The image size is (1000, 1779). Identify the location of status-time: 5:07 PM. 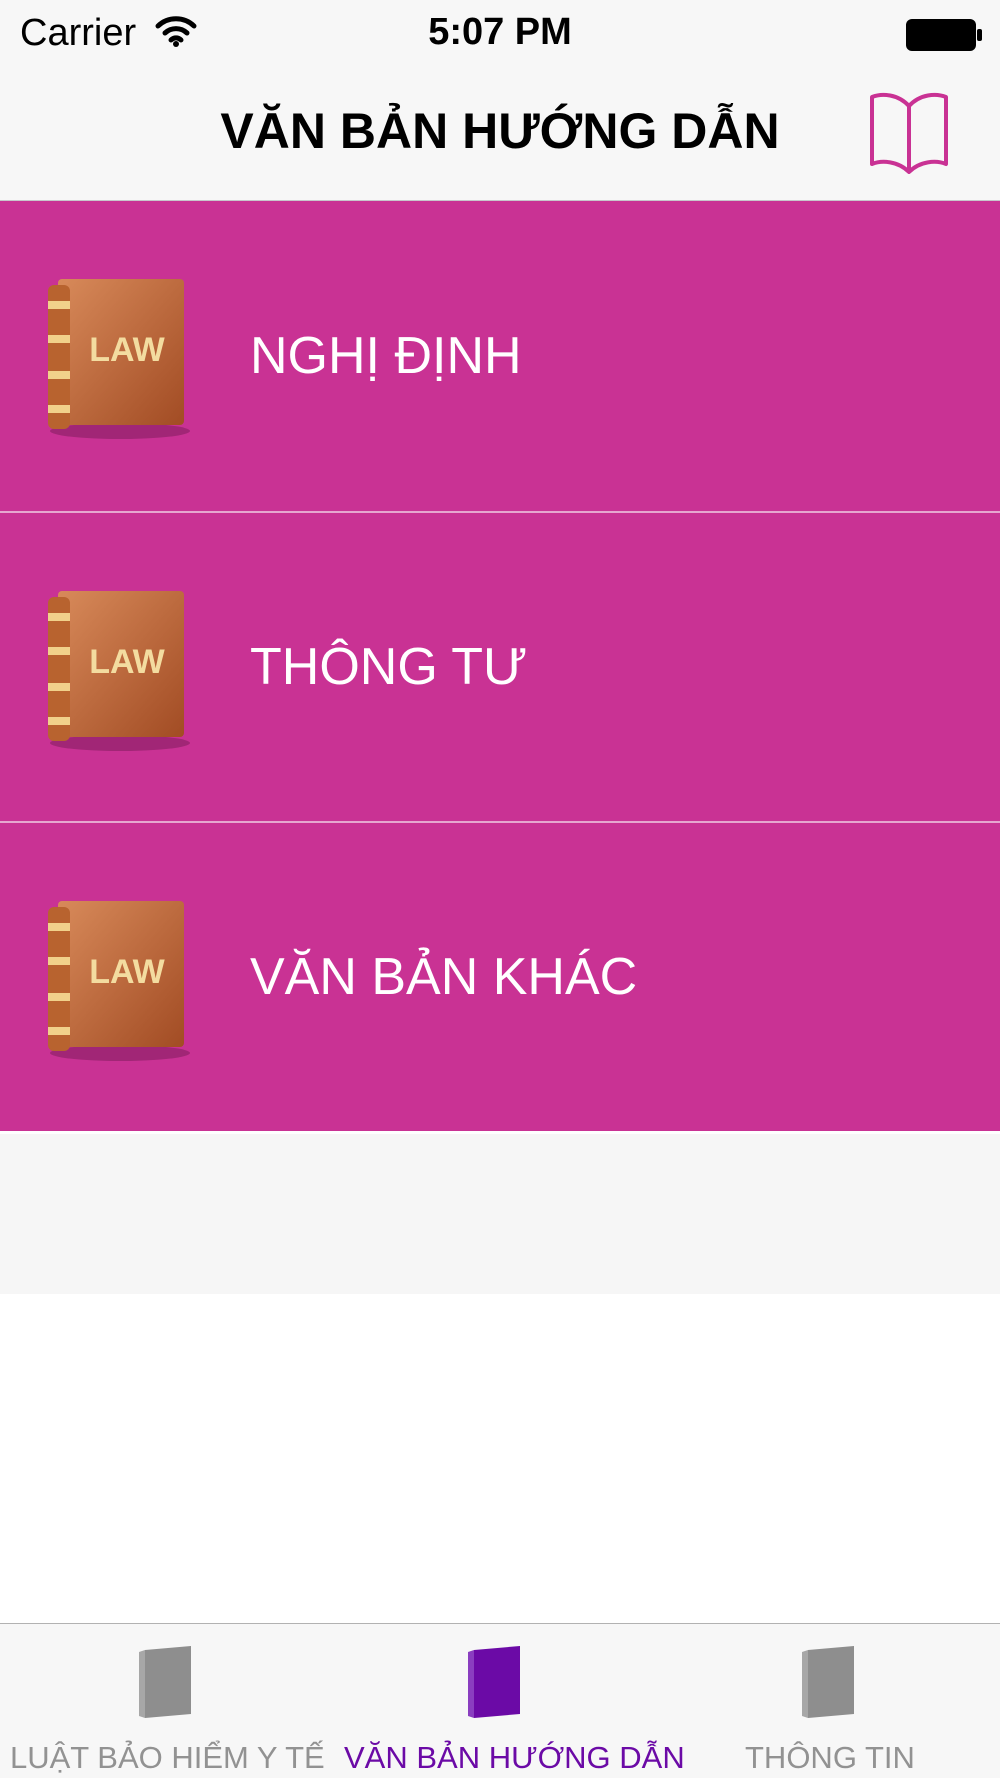
(500, 32).